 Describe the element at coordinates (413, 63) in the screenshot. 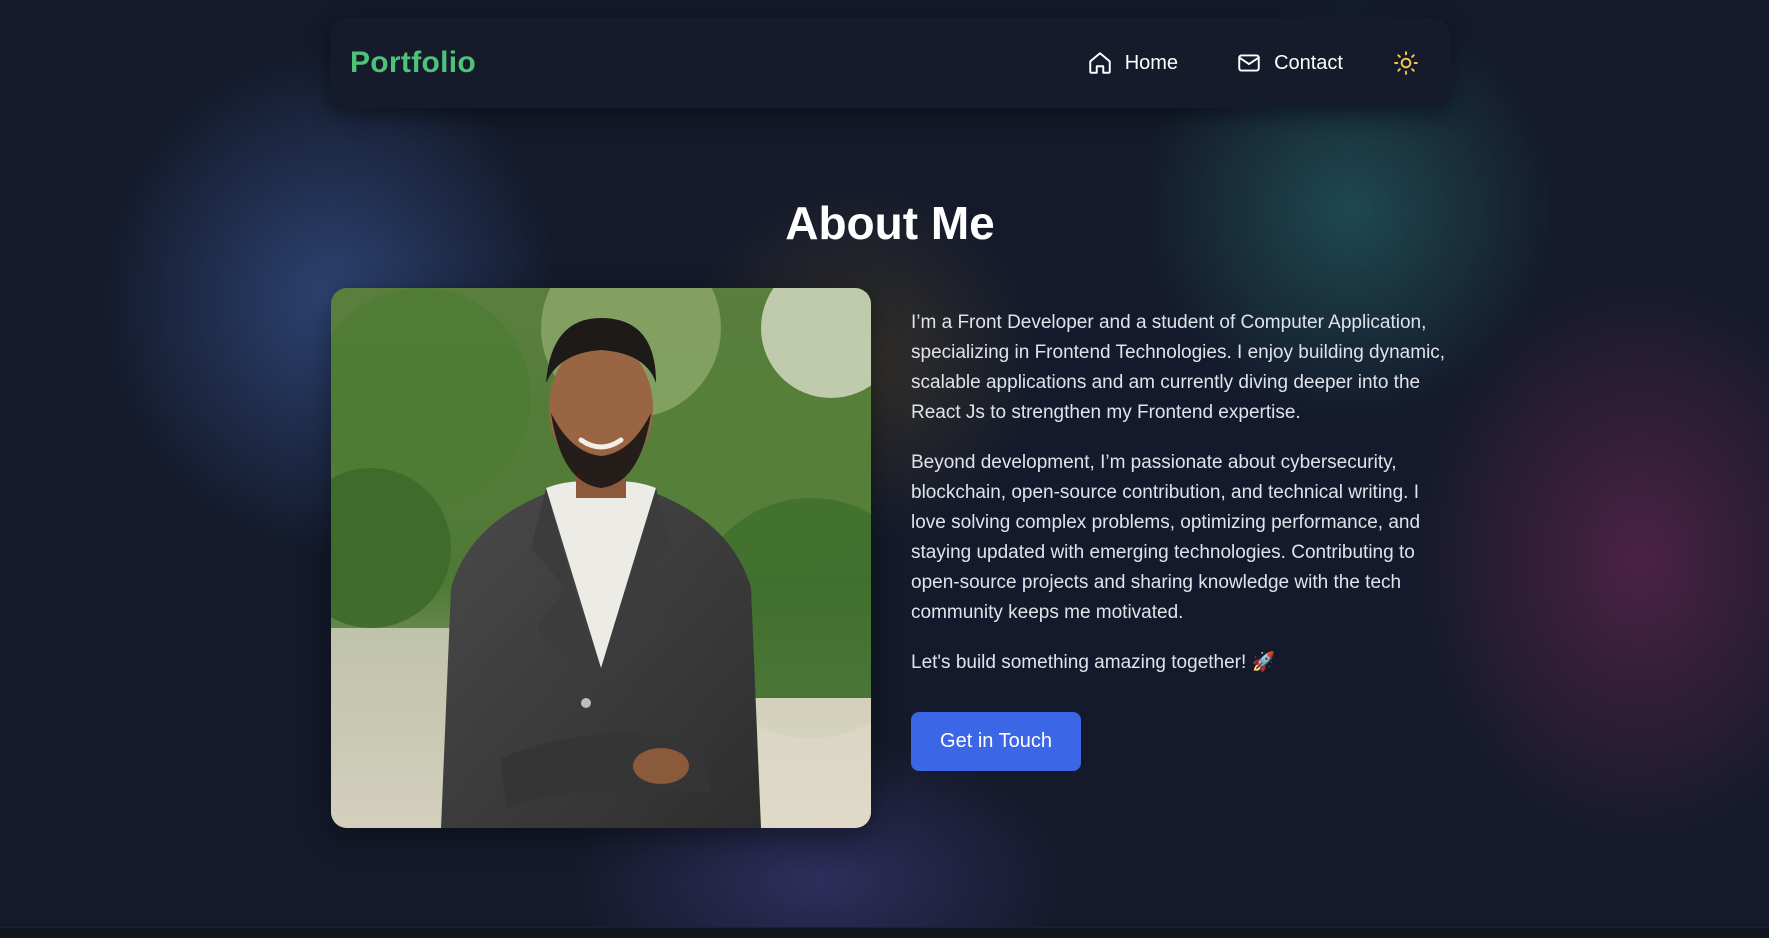

I see `brand-logo: Portfolio` at that location.